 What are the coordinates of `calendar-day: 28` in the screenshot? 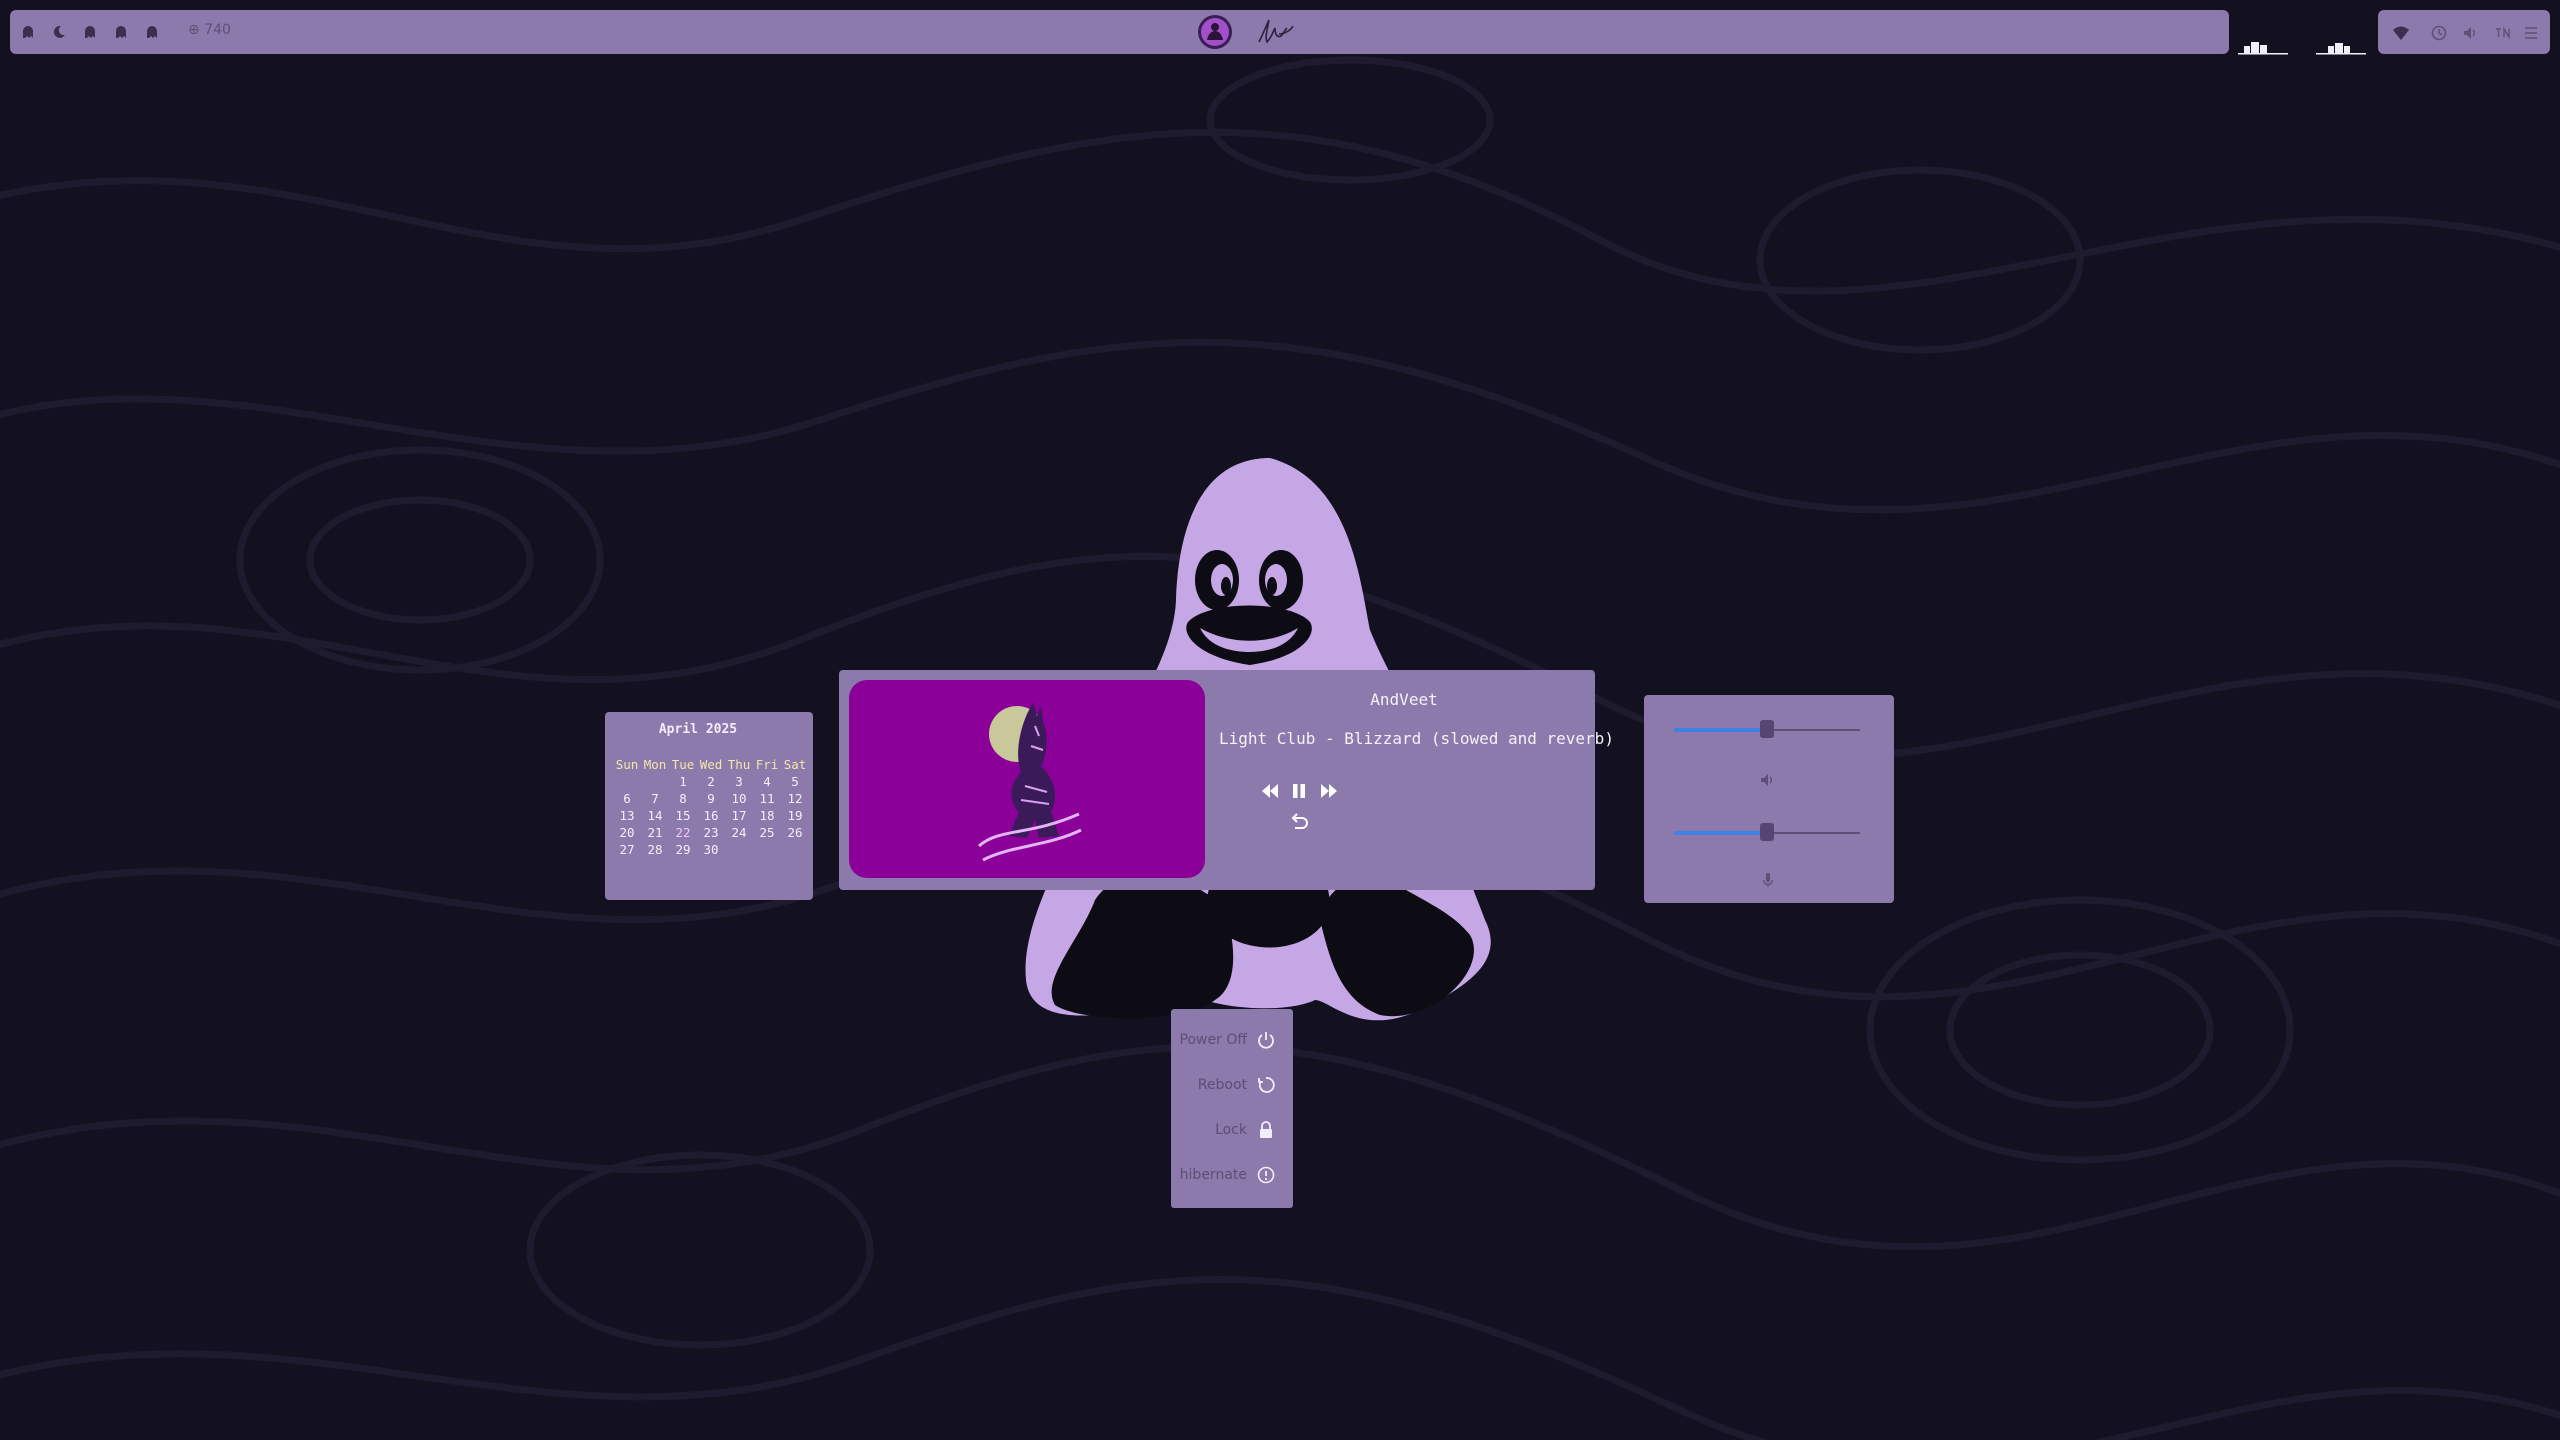 It's located at (655, 849).